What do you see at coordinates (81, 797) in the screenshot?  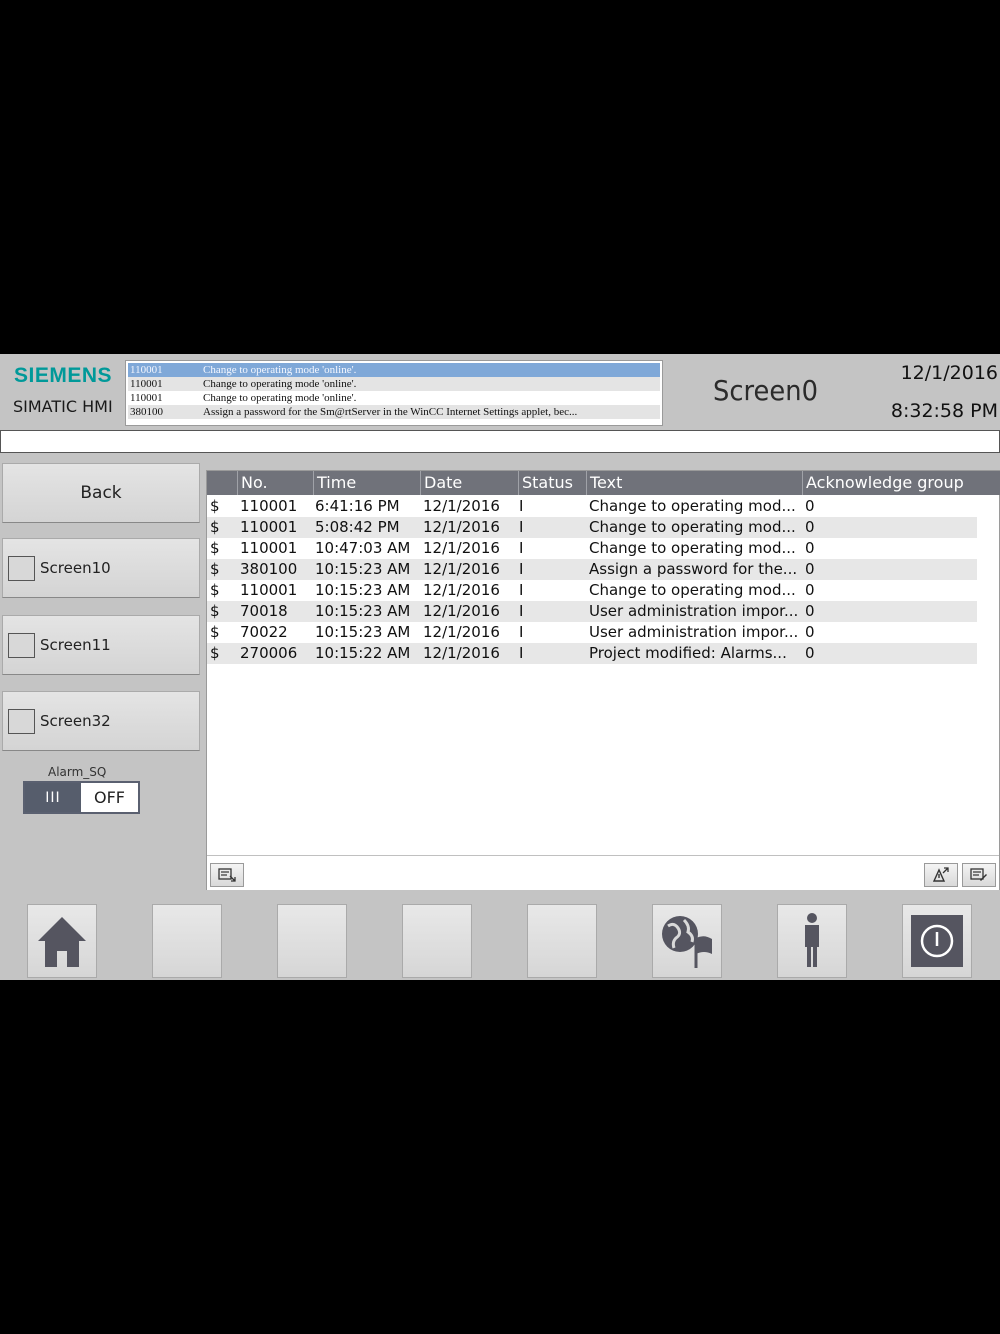 I see `alarm-sq-toggle: III OFF` at bounding box center [81, 797].